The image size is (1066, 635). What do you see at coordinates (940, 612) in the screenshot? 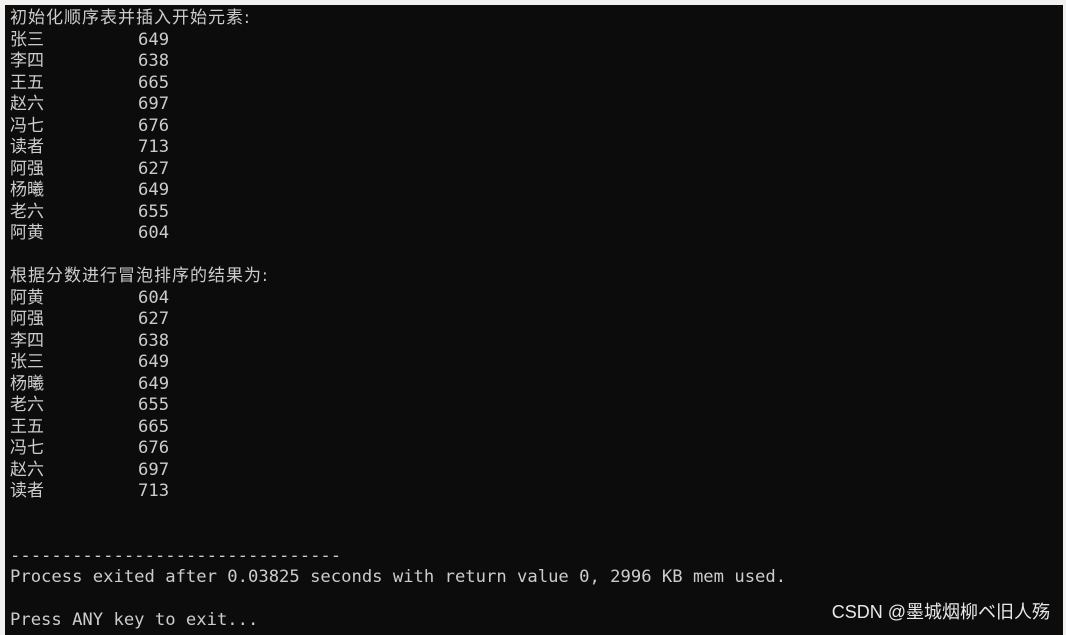
I see `watermark: CSDN @墨城烟柳ベ旧人殇` at bounding box center [940, 612].